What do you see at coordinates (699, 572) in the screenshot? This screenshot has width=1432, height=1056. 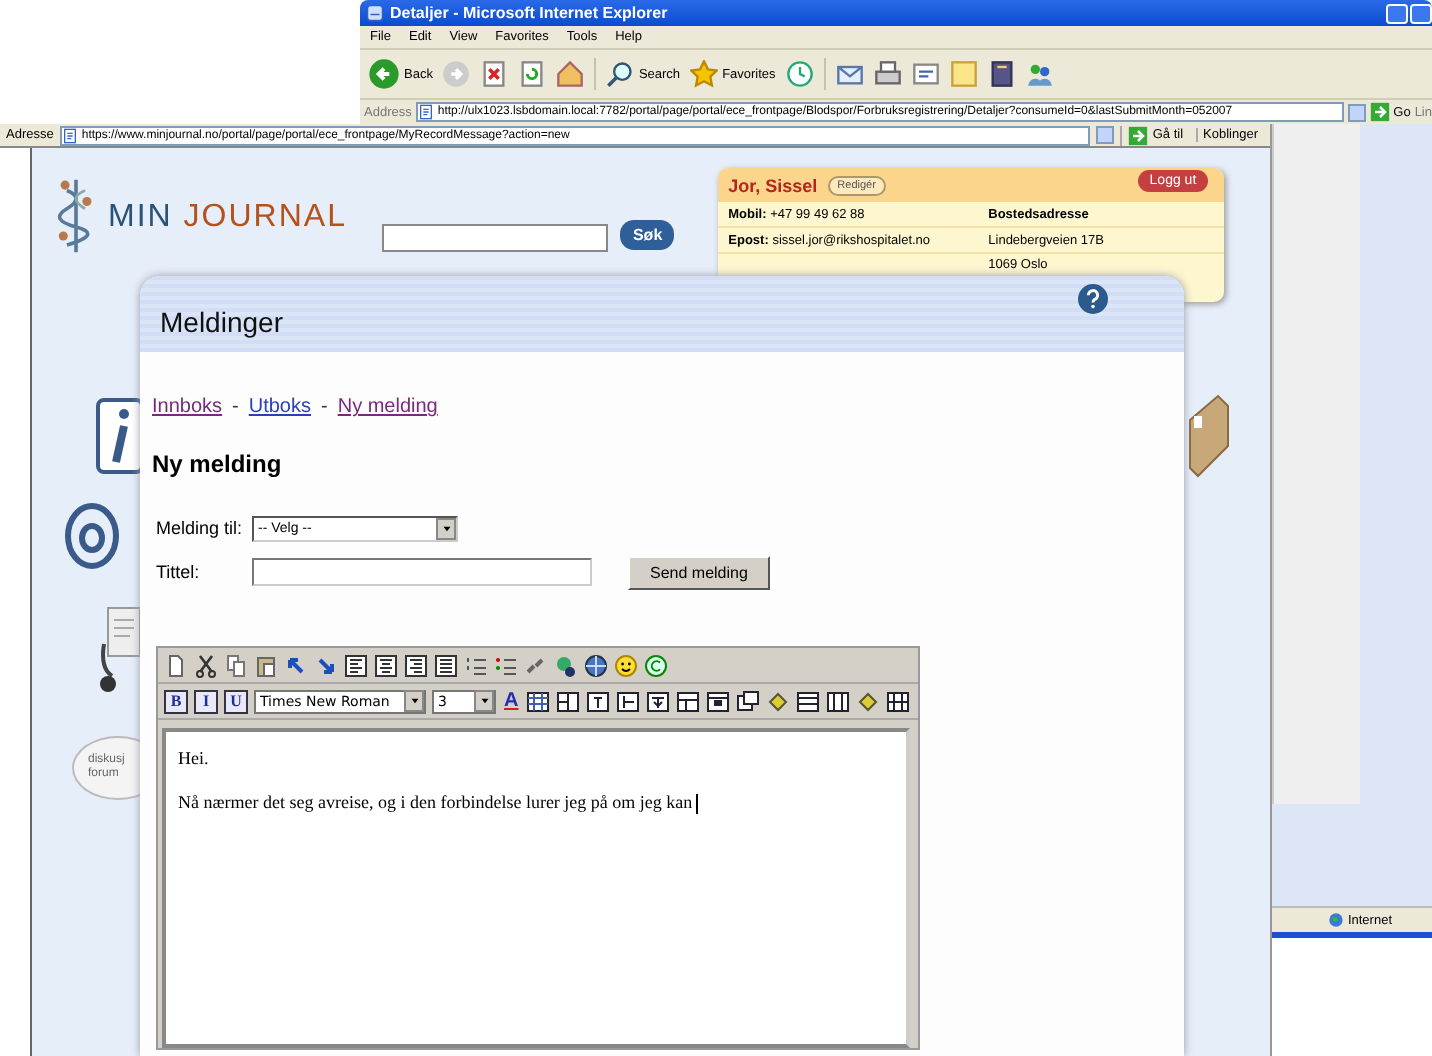 I see `send-button: Send melding` at bounding box center [699, 572].